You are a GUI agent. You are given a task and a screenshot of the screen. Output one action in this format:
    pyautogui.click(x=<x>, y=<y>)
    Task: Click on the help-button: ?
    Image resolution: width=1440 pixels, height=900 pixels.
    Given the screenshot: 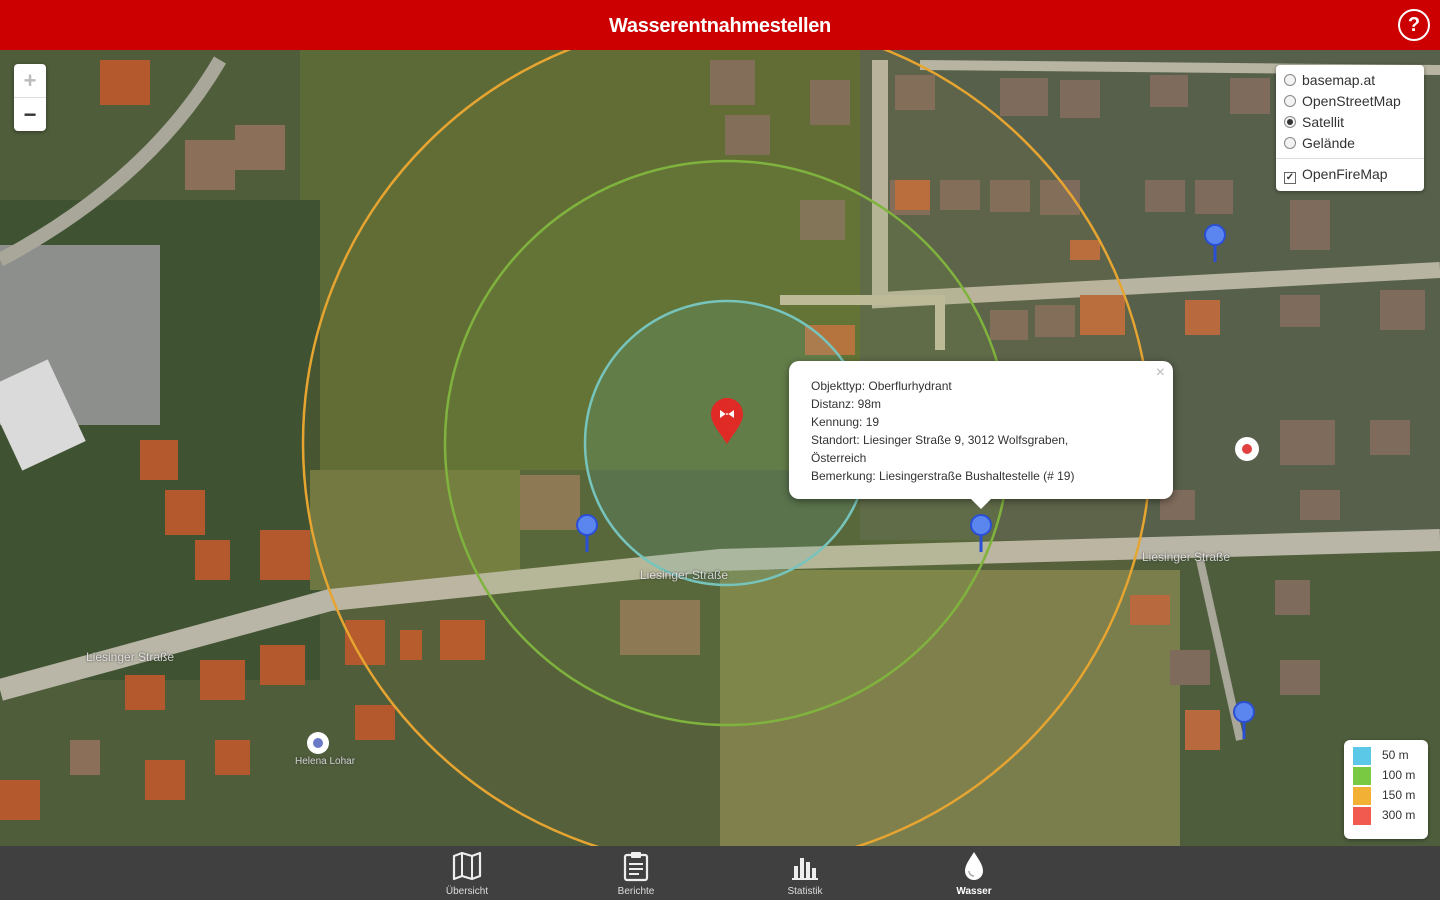 What is the action you would take?
    pyautogui.click(x=1414, y=25)
    